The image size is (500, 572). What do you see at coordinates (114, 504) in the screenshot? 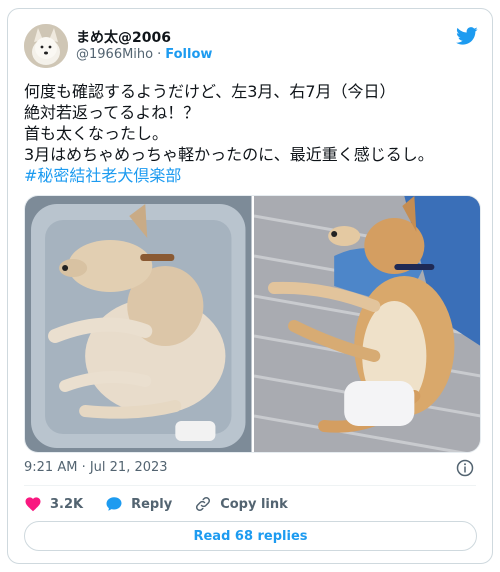
I see `speech-bubble-icon` at bounding box center [114, 504].